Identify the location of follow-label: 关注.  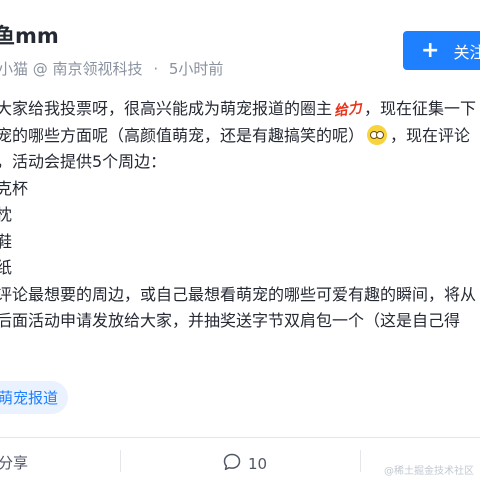
(466, 52).